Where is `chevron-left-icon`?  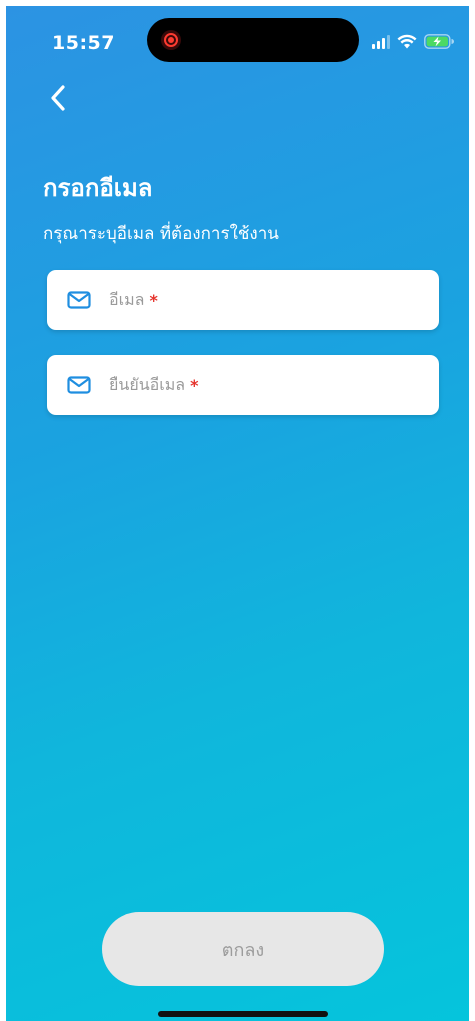 chevron-left-icon is located at coordinates (58, 98).